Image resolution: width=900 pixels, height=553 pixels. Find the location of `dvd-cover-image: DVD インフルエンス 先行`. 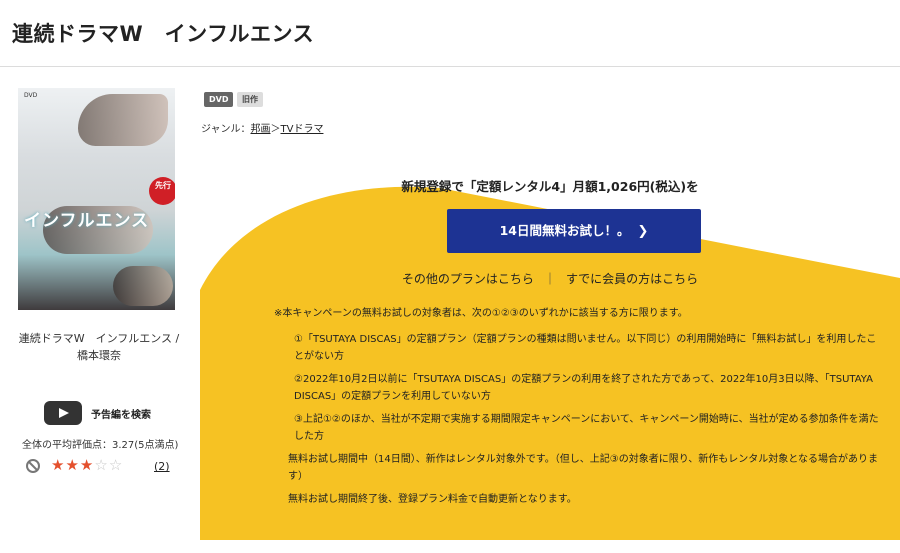

dvd-cover-image: DVD インフルエンス 先行 is located at coordinates (96, 199).